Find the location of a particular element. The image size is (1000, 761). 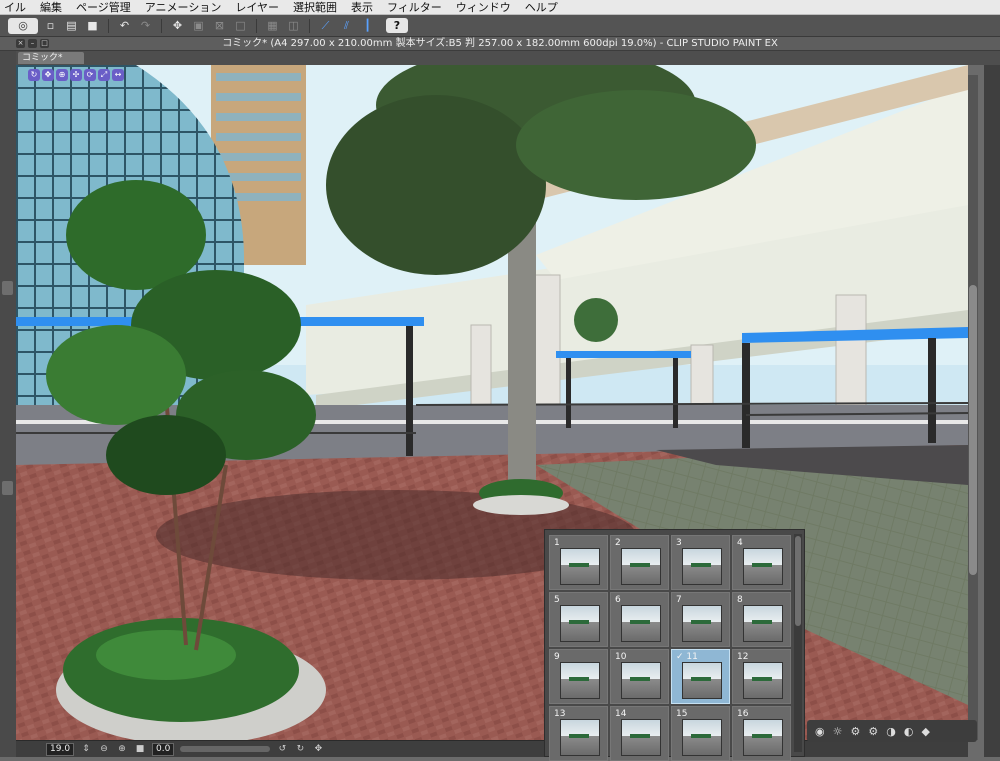

page-thumbnail: 1 is located at coordinates (578, 562).